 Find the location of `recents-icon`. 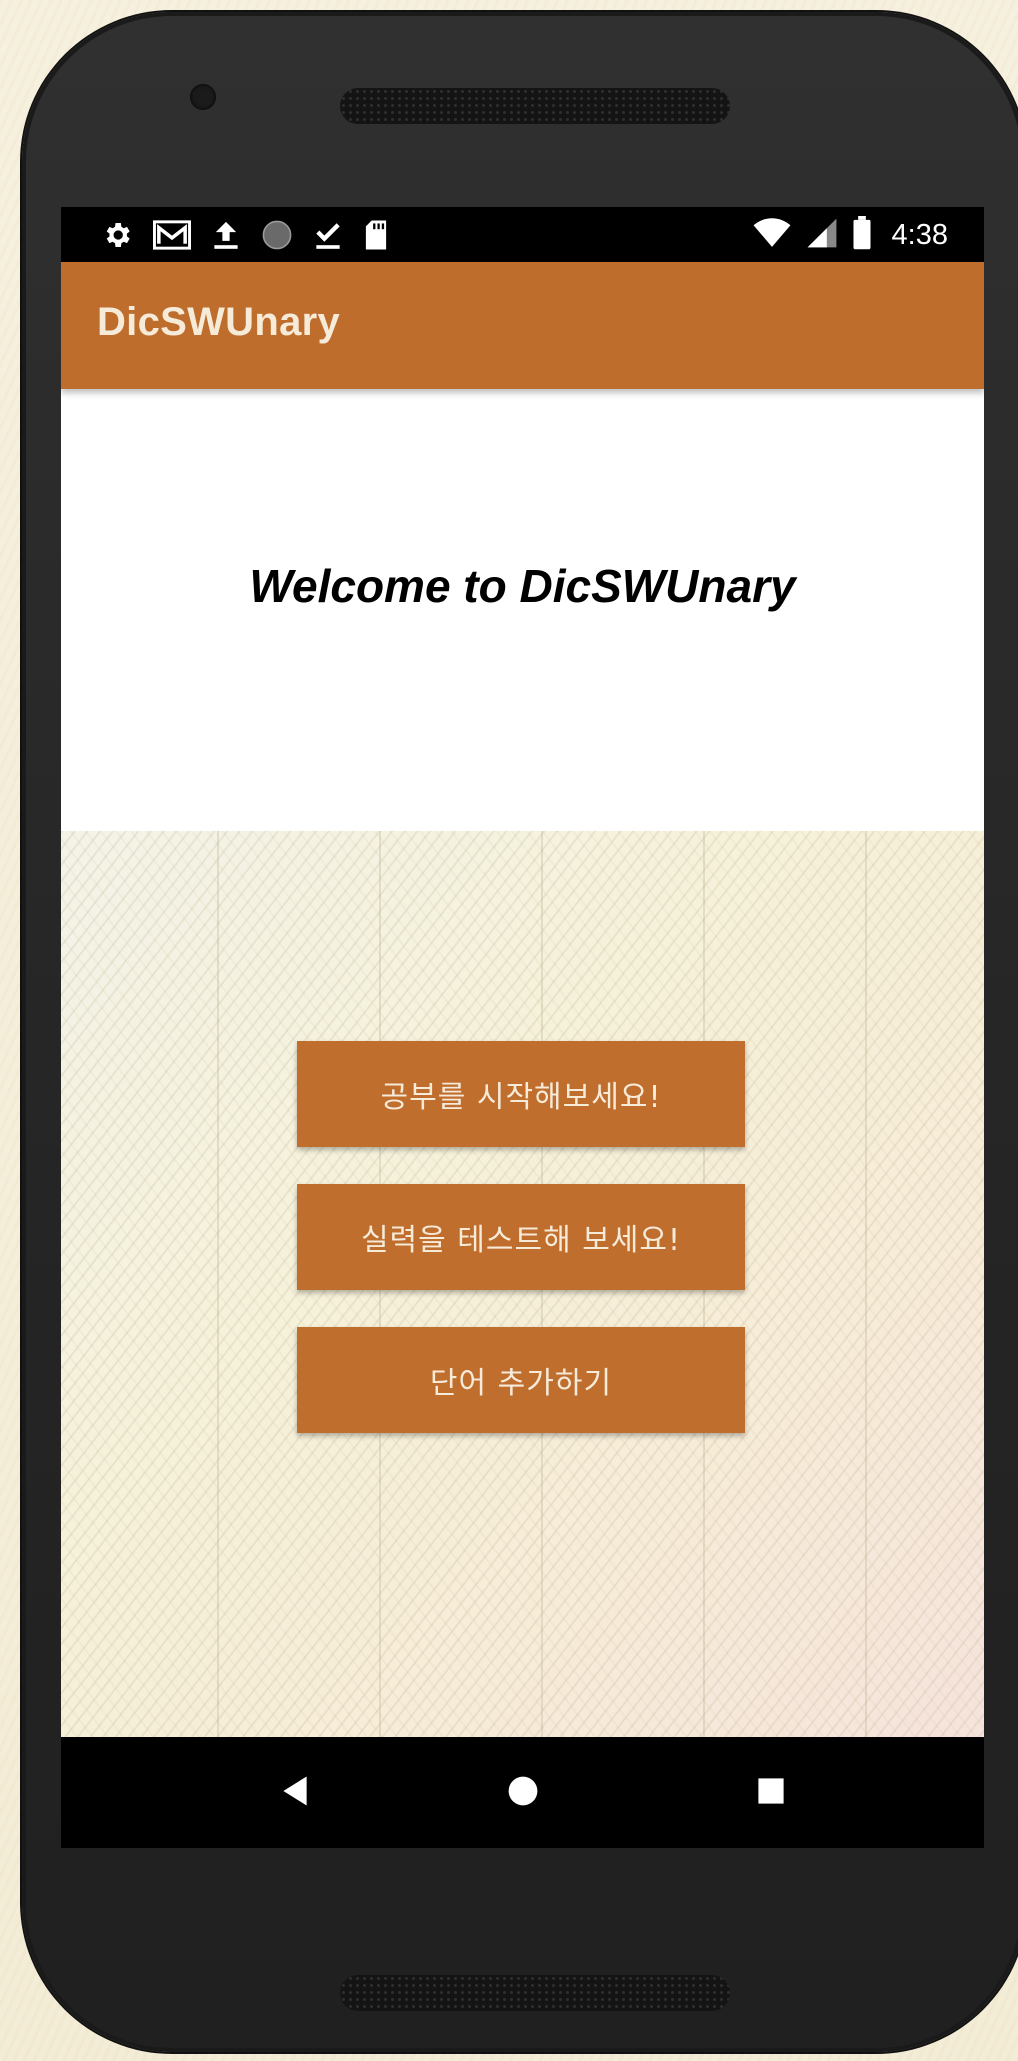

recents-icon is located at coordinates (771, 1793).